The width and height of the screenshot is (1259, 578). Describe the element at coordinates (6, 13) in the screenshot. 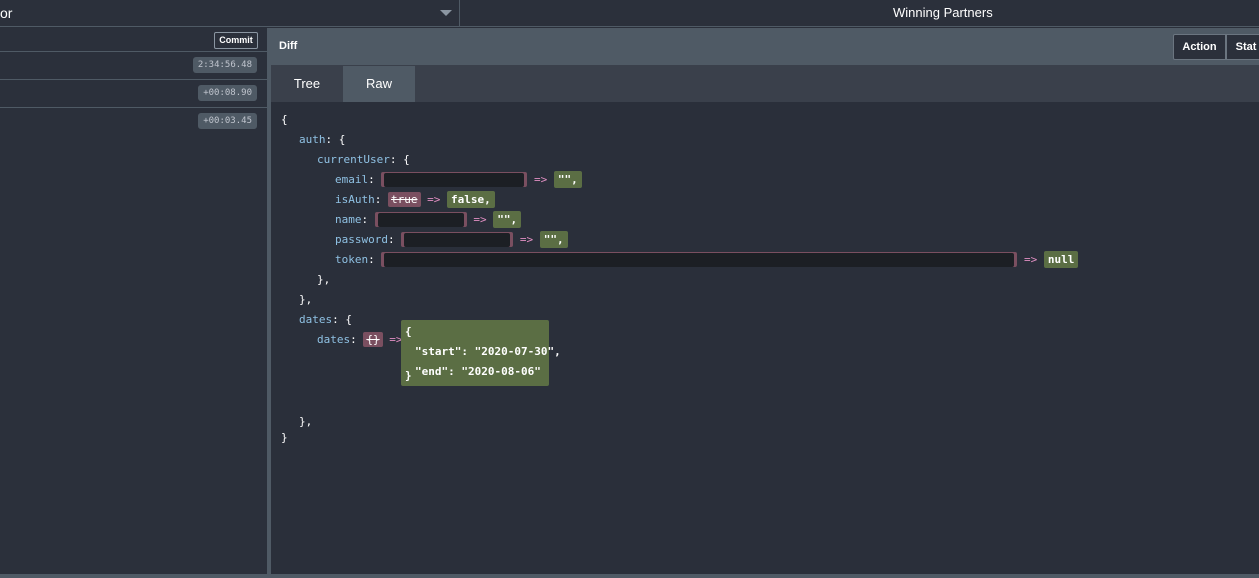

I see `monitor-selector-label: or` at that location.